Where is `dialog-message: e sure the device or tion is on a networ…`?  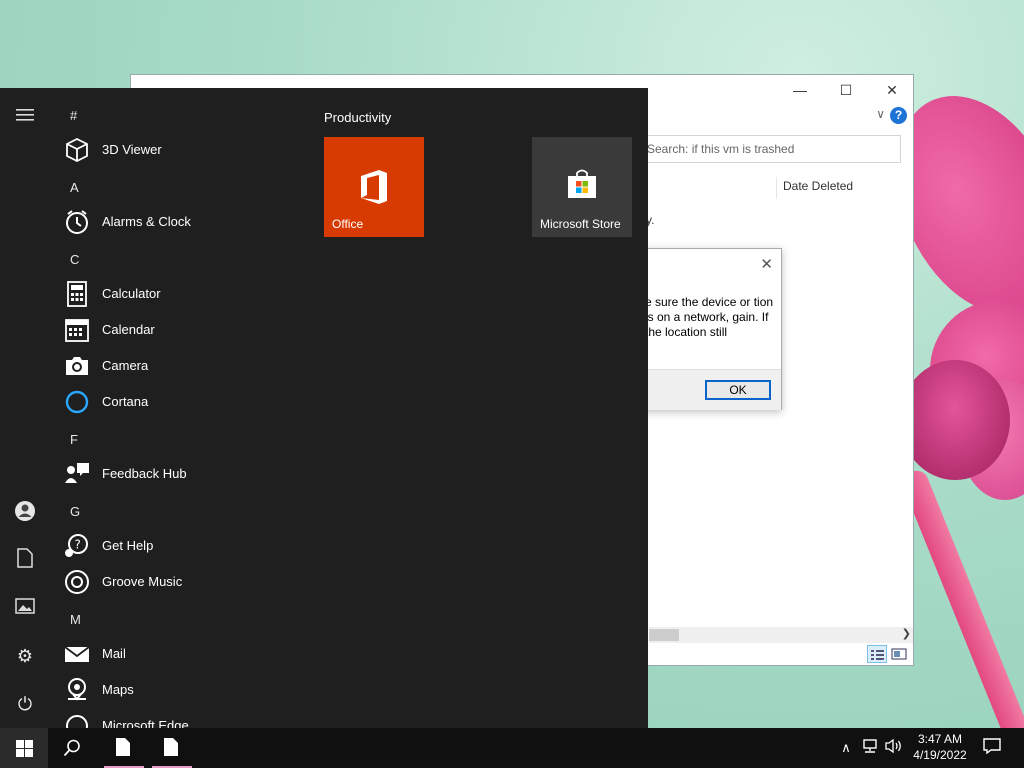 dialog-message: e sure the device or tion is on a networ… is located at coordinates (709, 317).